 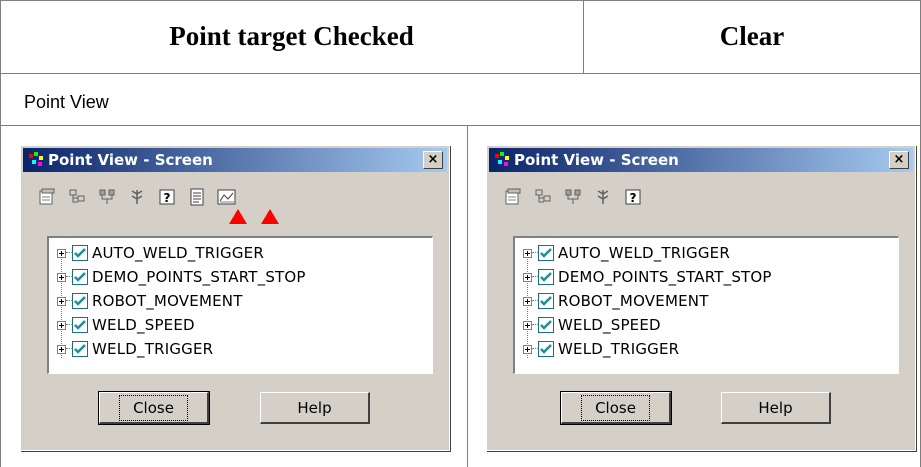 What do you see at coordinates (227, 197) in the screenshot?
I see `trend-chart-icon` at bounding box center [227, 197].